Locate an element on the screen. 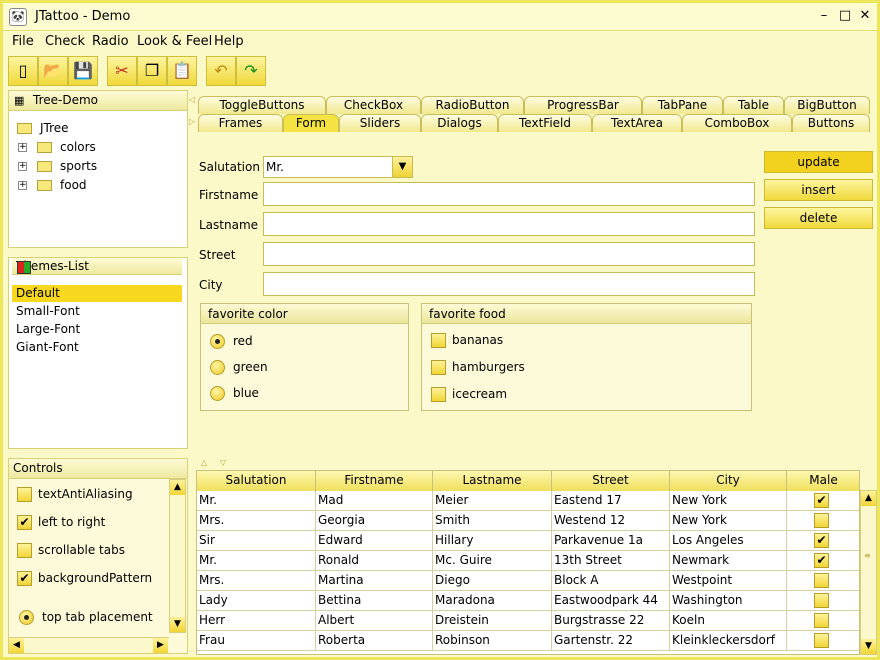 This screenshot has width=880, height=660. radio-blue: blue is located at coordinates (234, 393).